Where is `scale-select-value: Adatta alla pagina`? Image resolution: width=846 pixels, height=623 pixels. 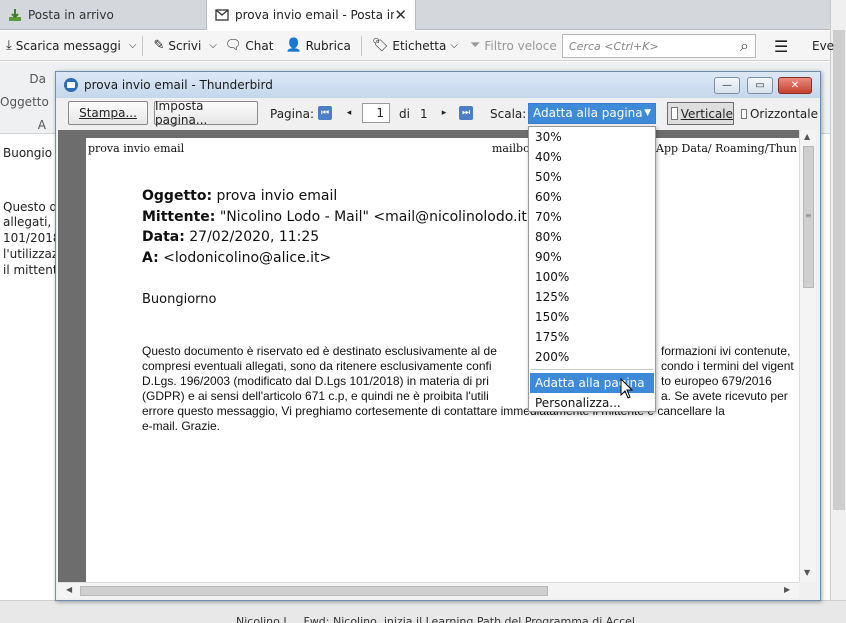 scale-select-value: Adatta alla pagina is located at coordinates (588, 113).